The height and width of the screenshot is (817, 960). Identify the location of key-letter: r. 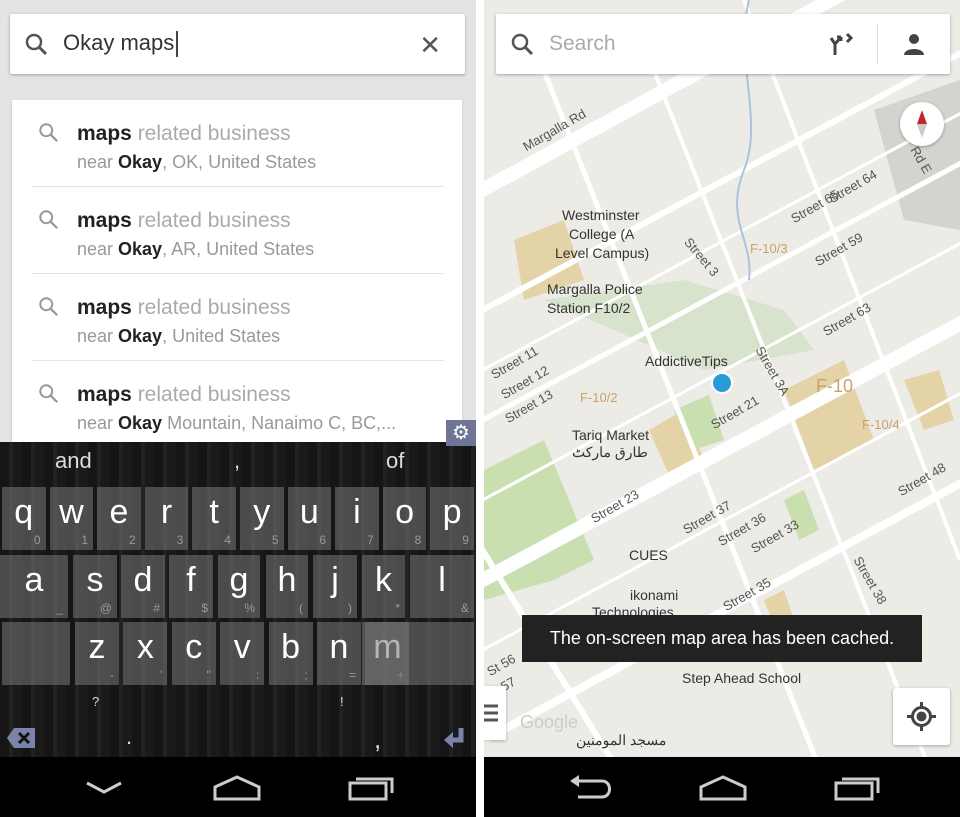
(166, 512).